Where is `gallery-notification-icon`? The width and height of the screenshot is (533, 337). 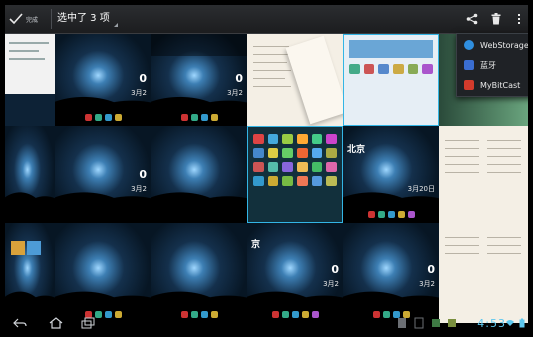
gallery-notification-icon is located at coordinates (419, 323).